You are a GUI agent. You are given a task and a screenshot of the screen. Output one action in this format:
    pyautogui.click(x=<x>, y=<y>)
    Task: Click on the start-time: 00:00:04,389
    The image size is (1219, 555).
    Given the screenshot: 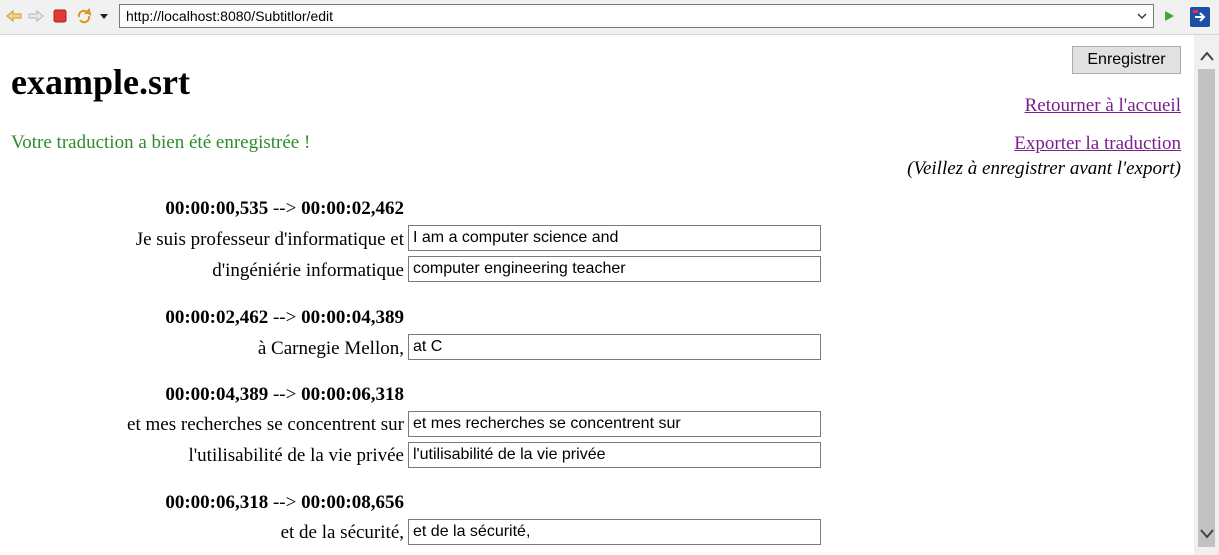 What is the action you would take?
    pyautogui.click(x=217, y=394)
    